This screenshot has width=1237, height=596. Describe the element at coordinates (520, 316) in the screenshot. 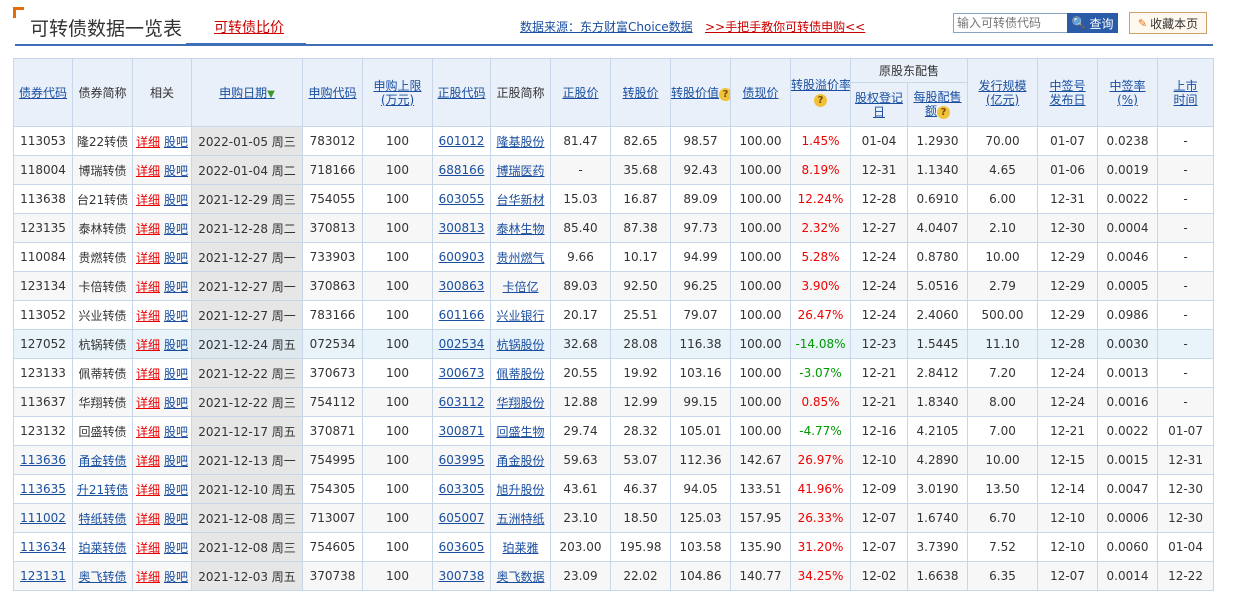

I see `stock-name-cell-text: 兴业银行` at that location.